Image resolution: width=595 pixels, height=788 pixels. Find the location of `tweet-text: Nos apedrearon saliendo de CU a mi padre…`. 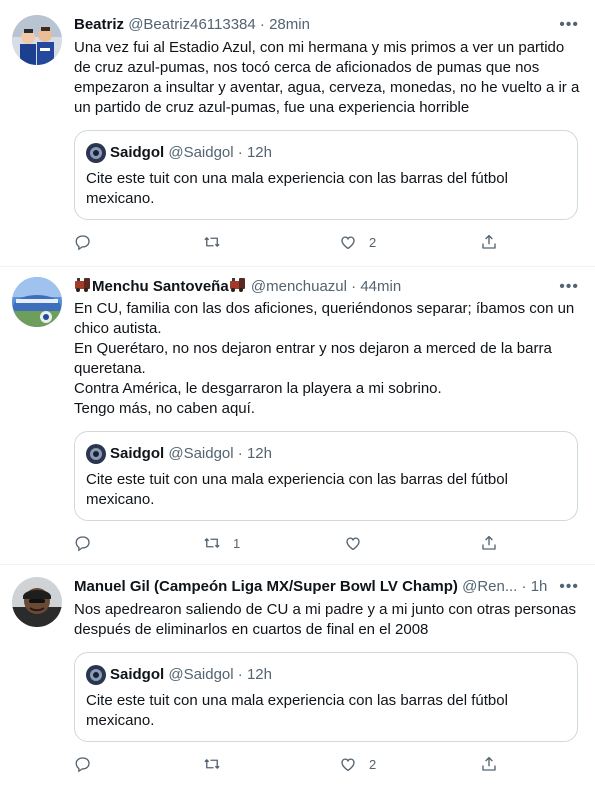

tweet-text: Nos apedrearon saliendo de CU a mi padre… is located at coordinates (325, 619).